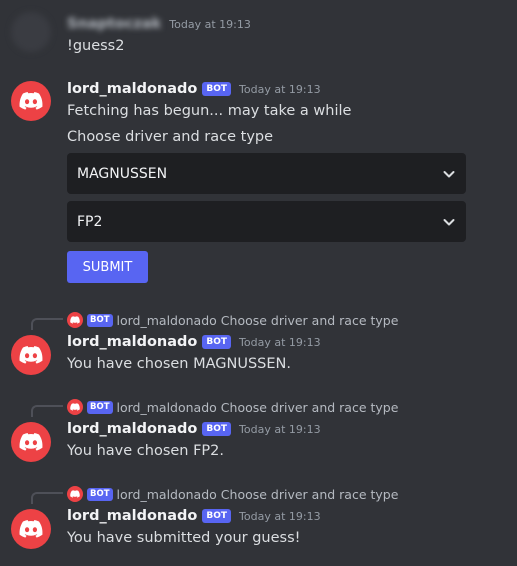 The width and height of the screenshot is (517, 566). What do you see at coordinates (170, 137) in the screenshot?
I see `message-text-line: Choose driver and race type` at bounding box center [170, 137].